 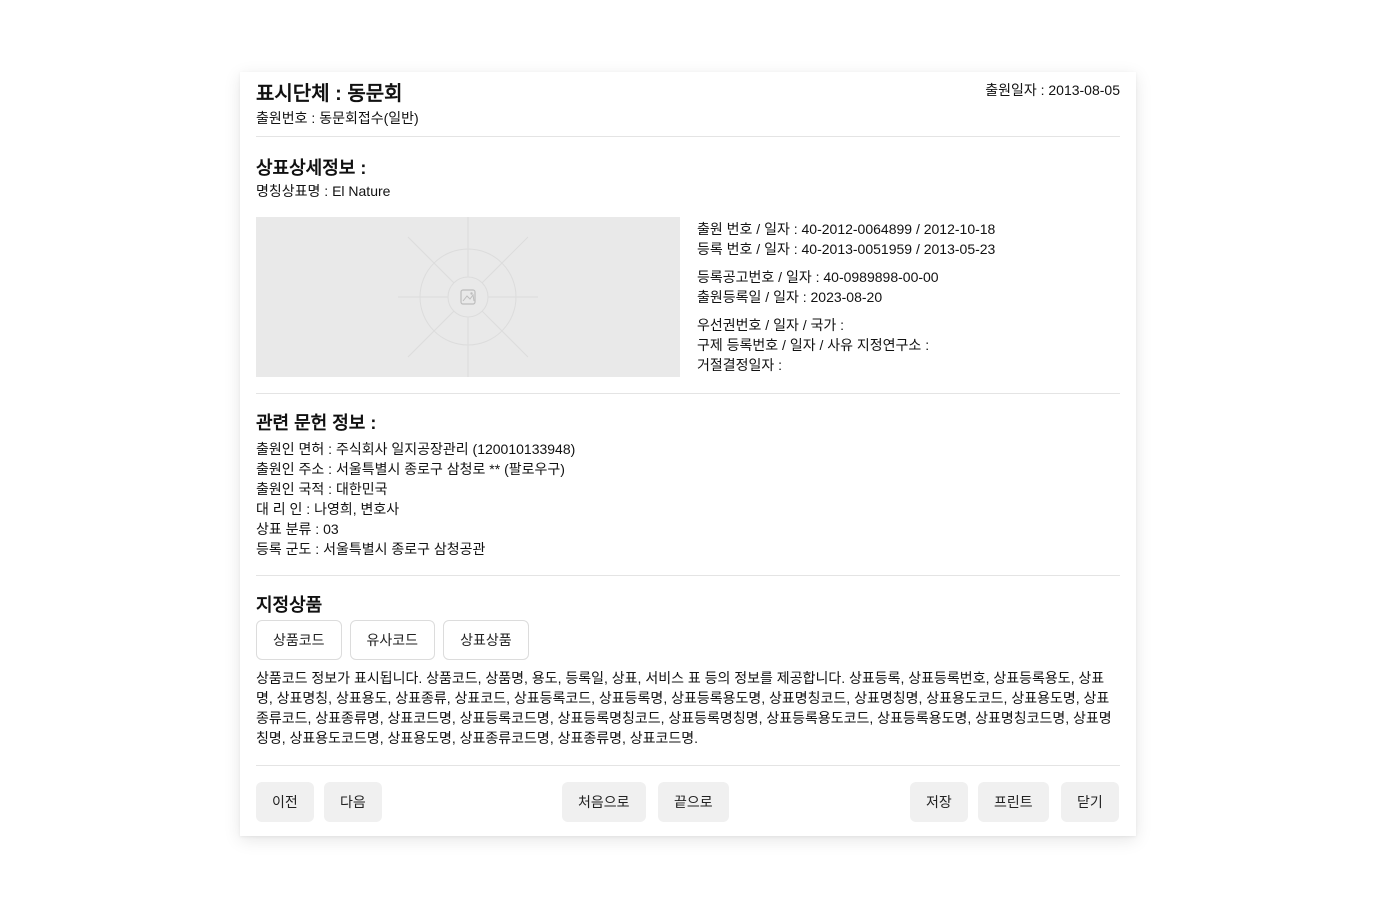 I want to click on last-button: 끝으로, so click(x=693, y=802).